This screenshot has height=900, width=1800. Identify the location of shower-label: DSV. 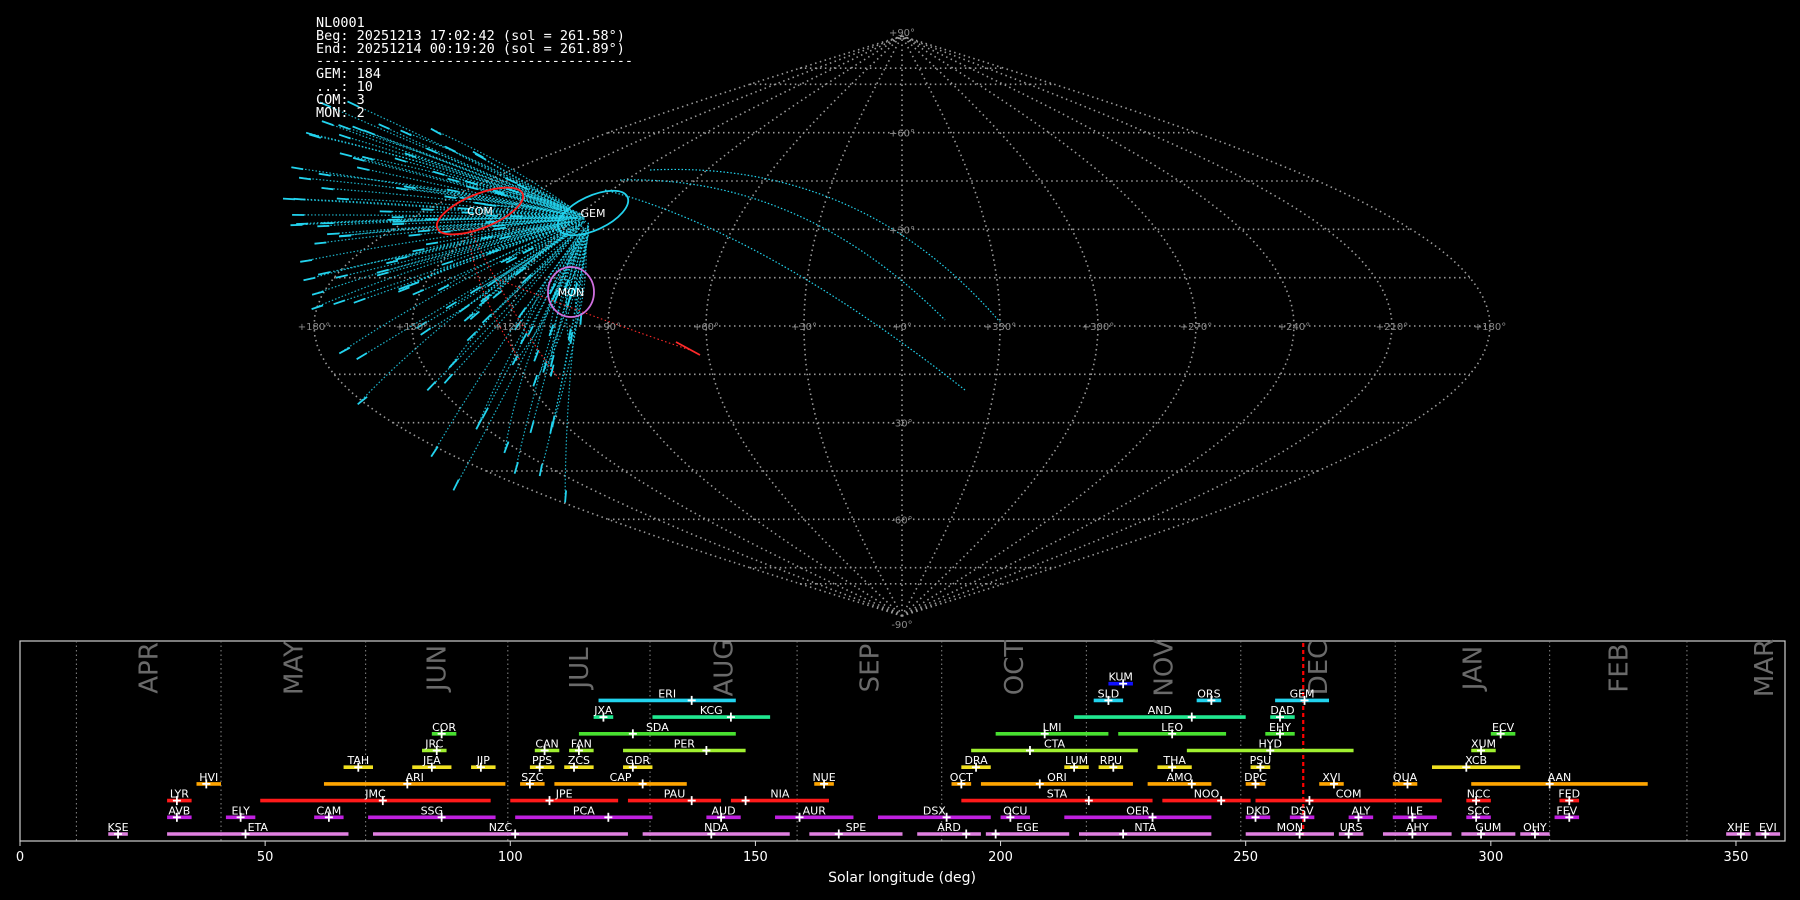
(1302, 810).